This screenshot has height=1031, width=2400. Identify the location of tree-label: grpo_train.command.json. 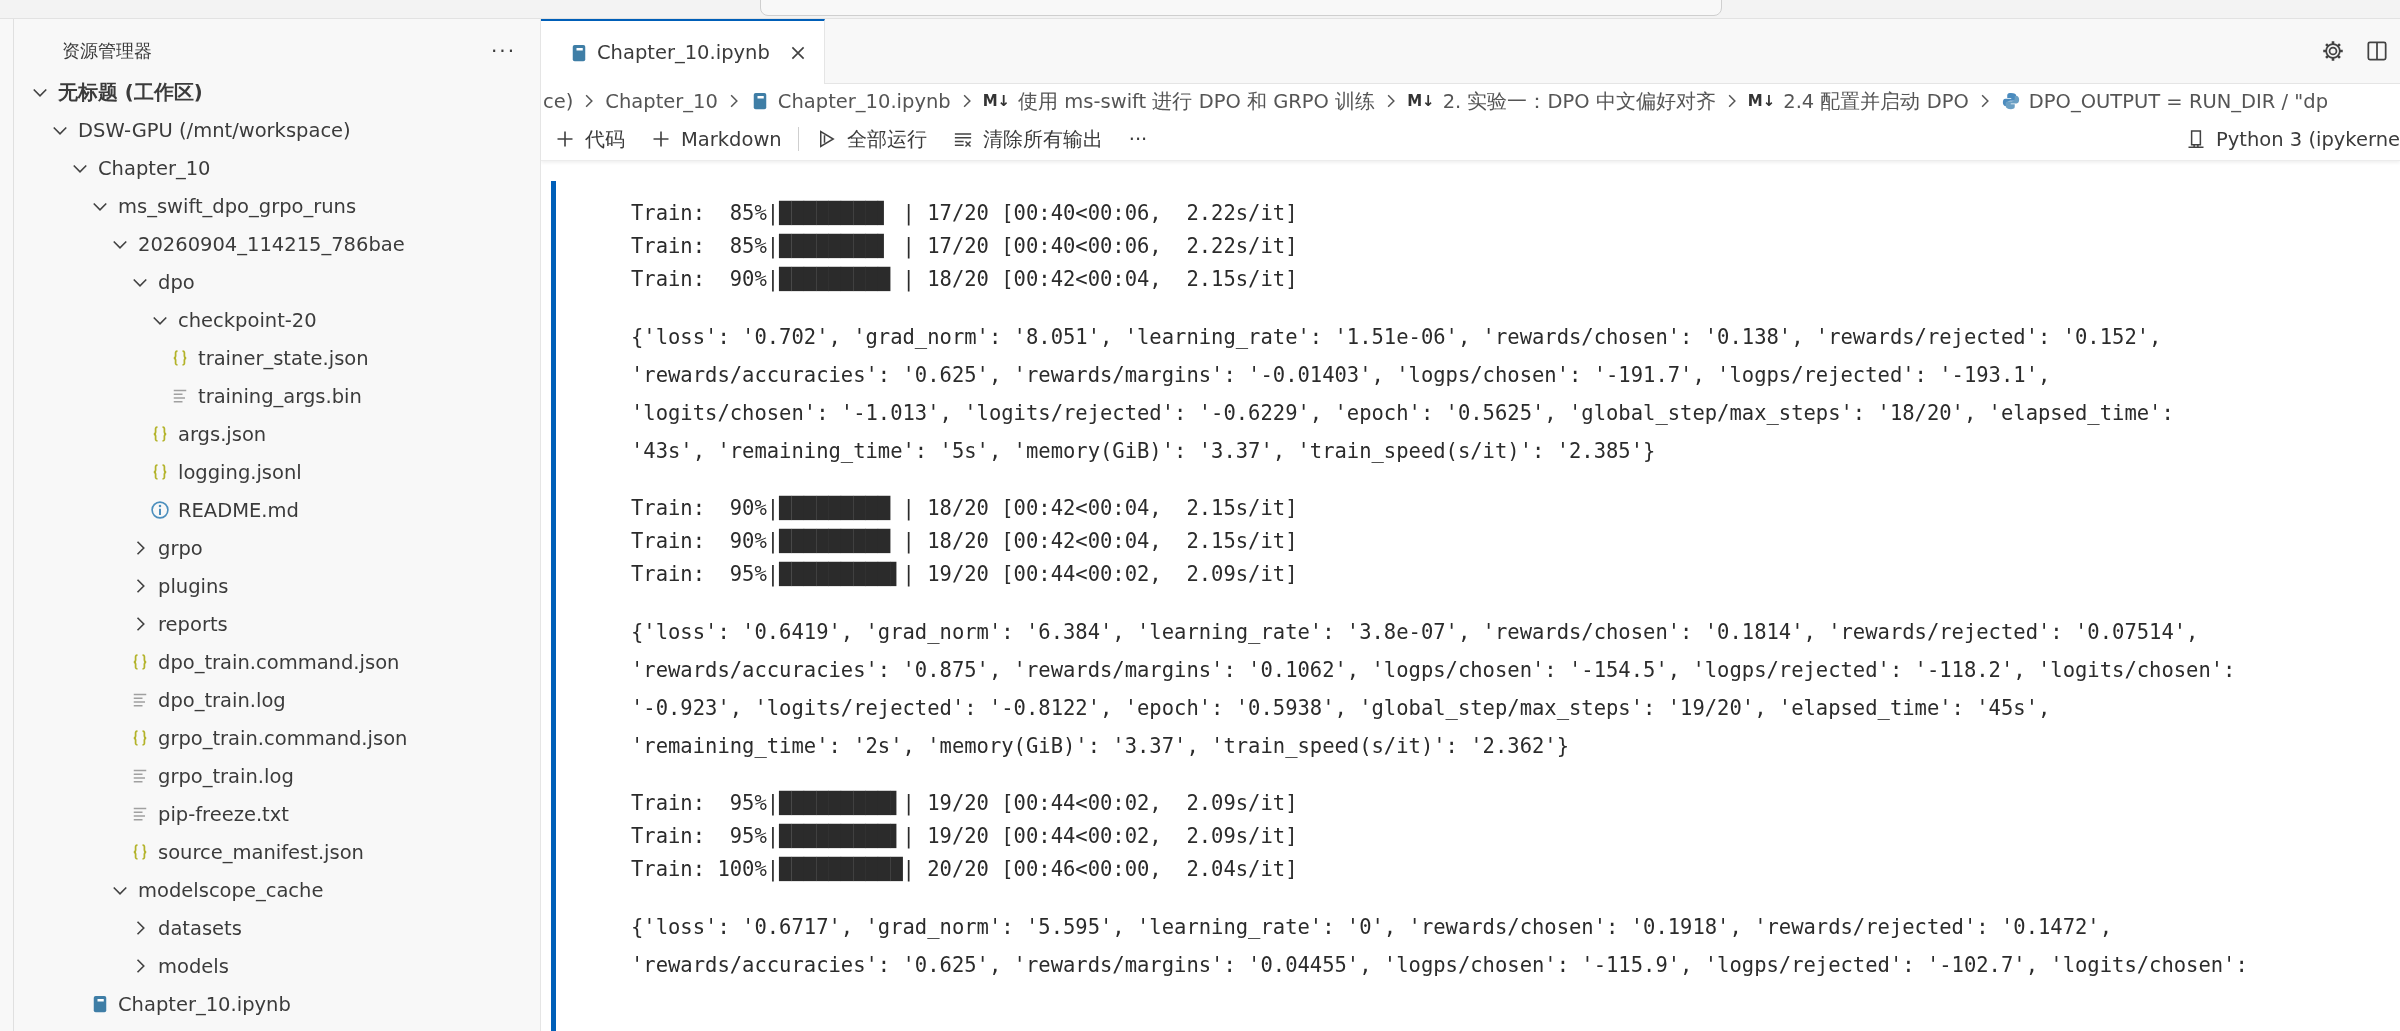
(283, 738).